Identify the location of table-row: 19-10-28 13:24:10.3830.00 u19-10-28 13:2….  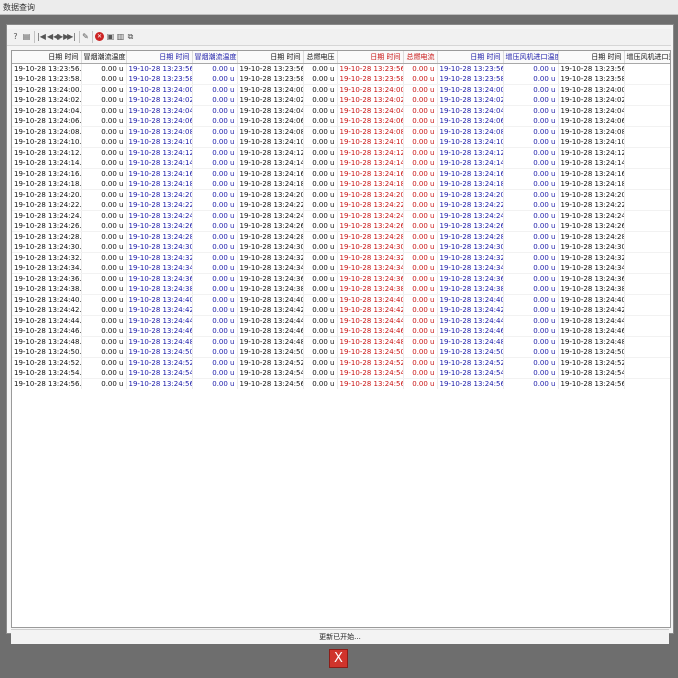
(341, 142).